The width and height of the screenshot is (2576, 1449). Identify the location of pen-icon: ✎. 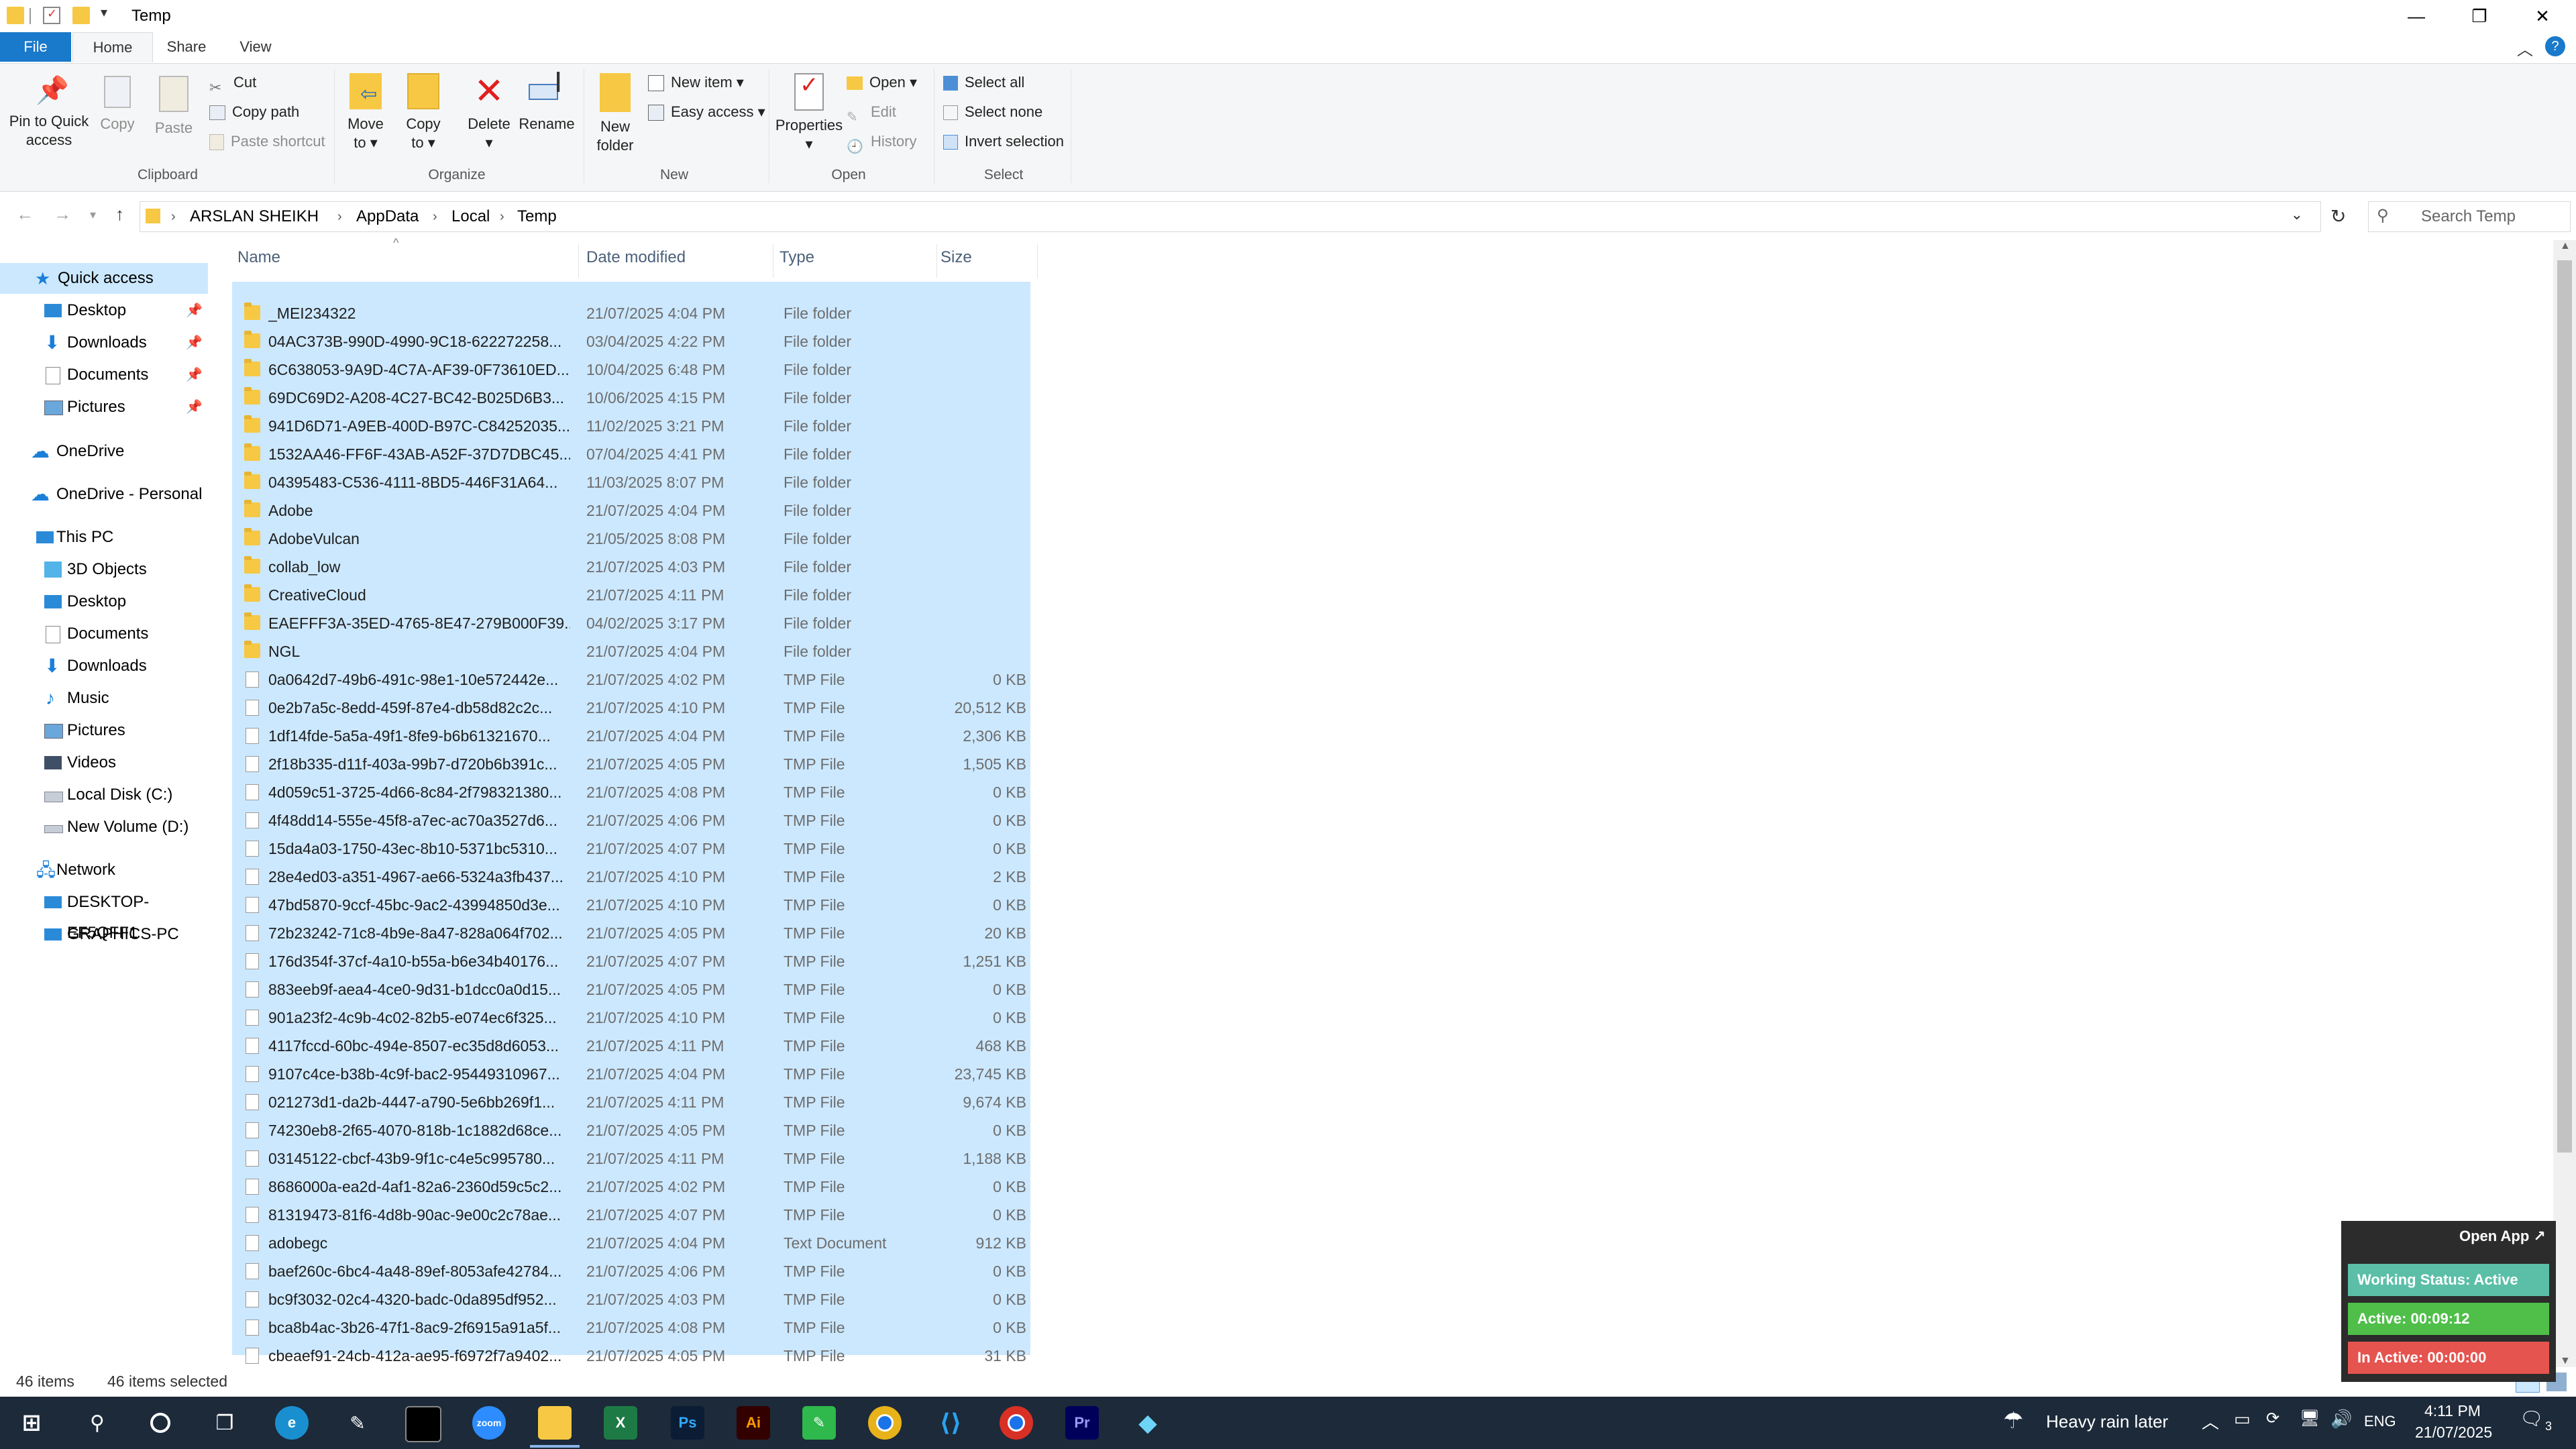
(357, 1423).